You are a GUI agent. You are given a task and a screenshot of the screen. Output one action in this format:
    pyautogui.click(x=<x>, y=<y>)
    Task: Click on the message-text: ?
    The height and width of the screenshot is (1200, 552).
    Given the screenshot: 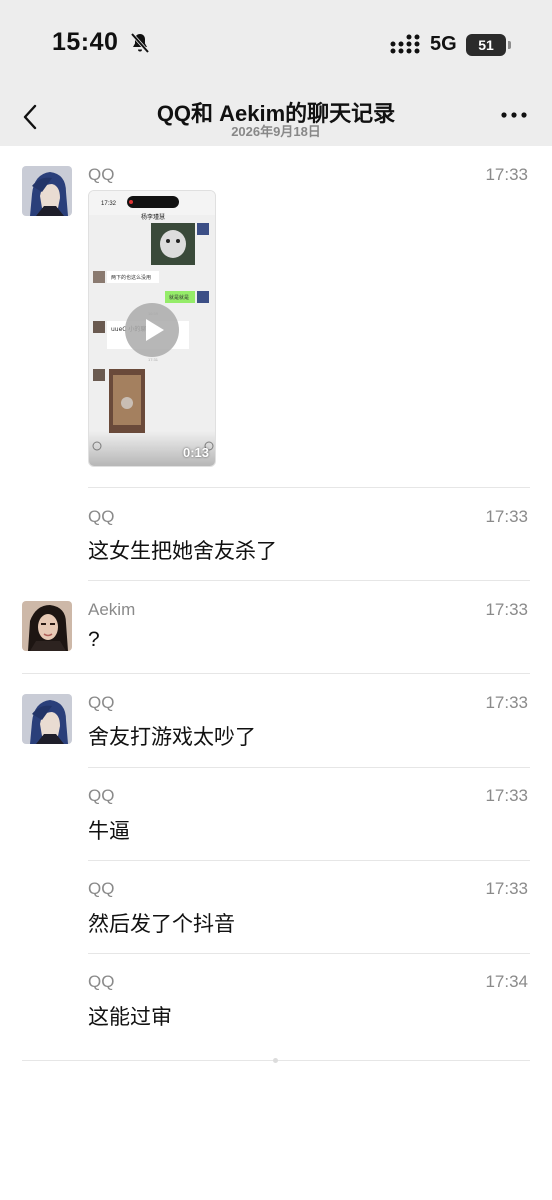 What is the action you would take?
    pyautogui.click(x=94, y=639)
    